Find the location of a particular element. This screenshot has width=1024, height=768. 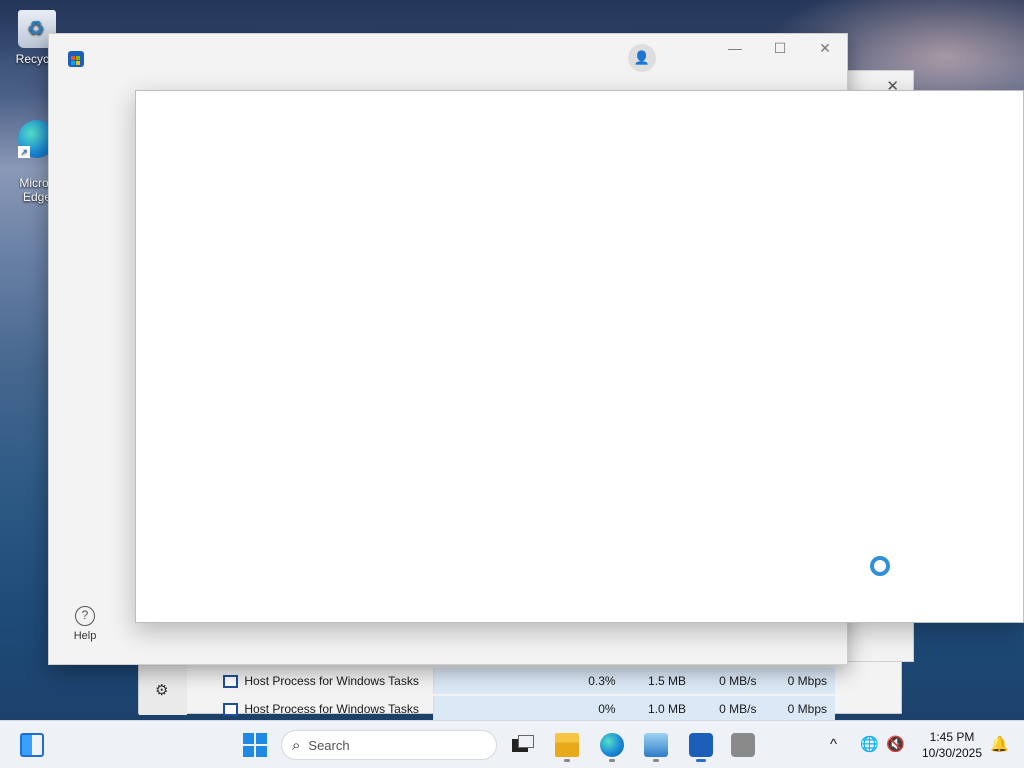

help-button: ? Help is located at coordinates (85, 624).